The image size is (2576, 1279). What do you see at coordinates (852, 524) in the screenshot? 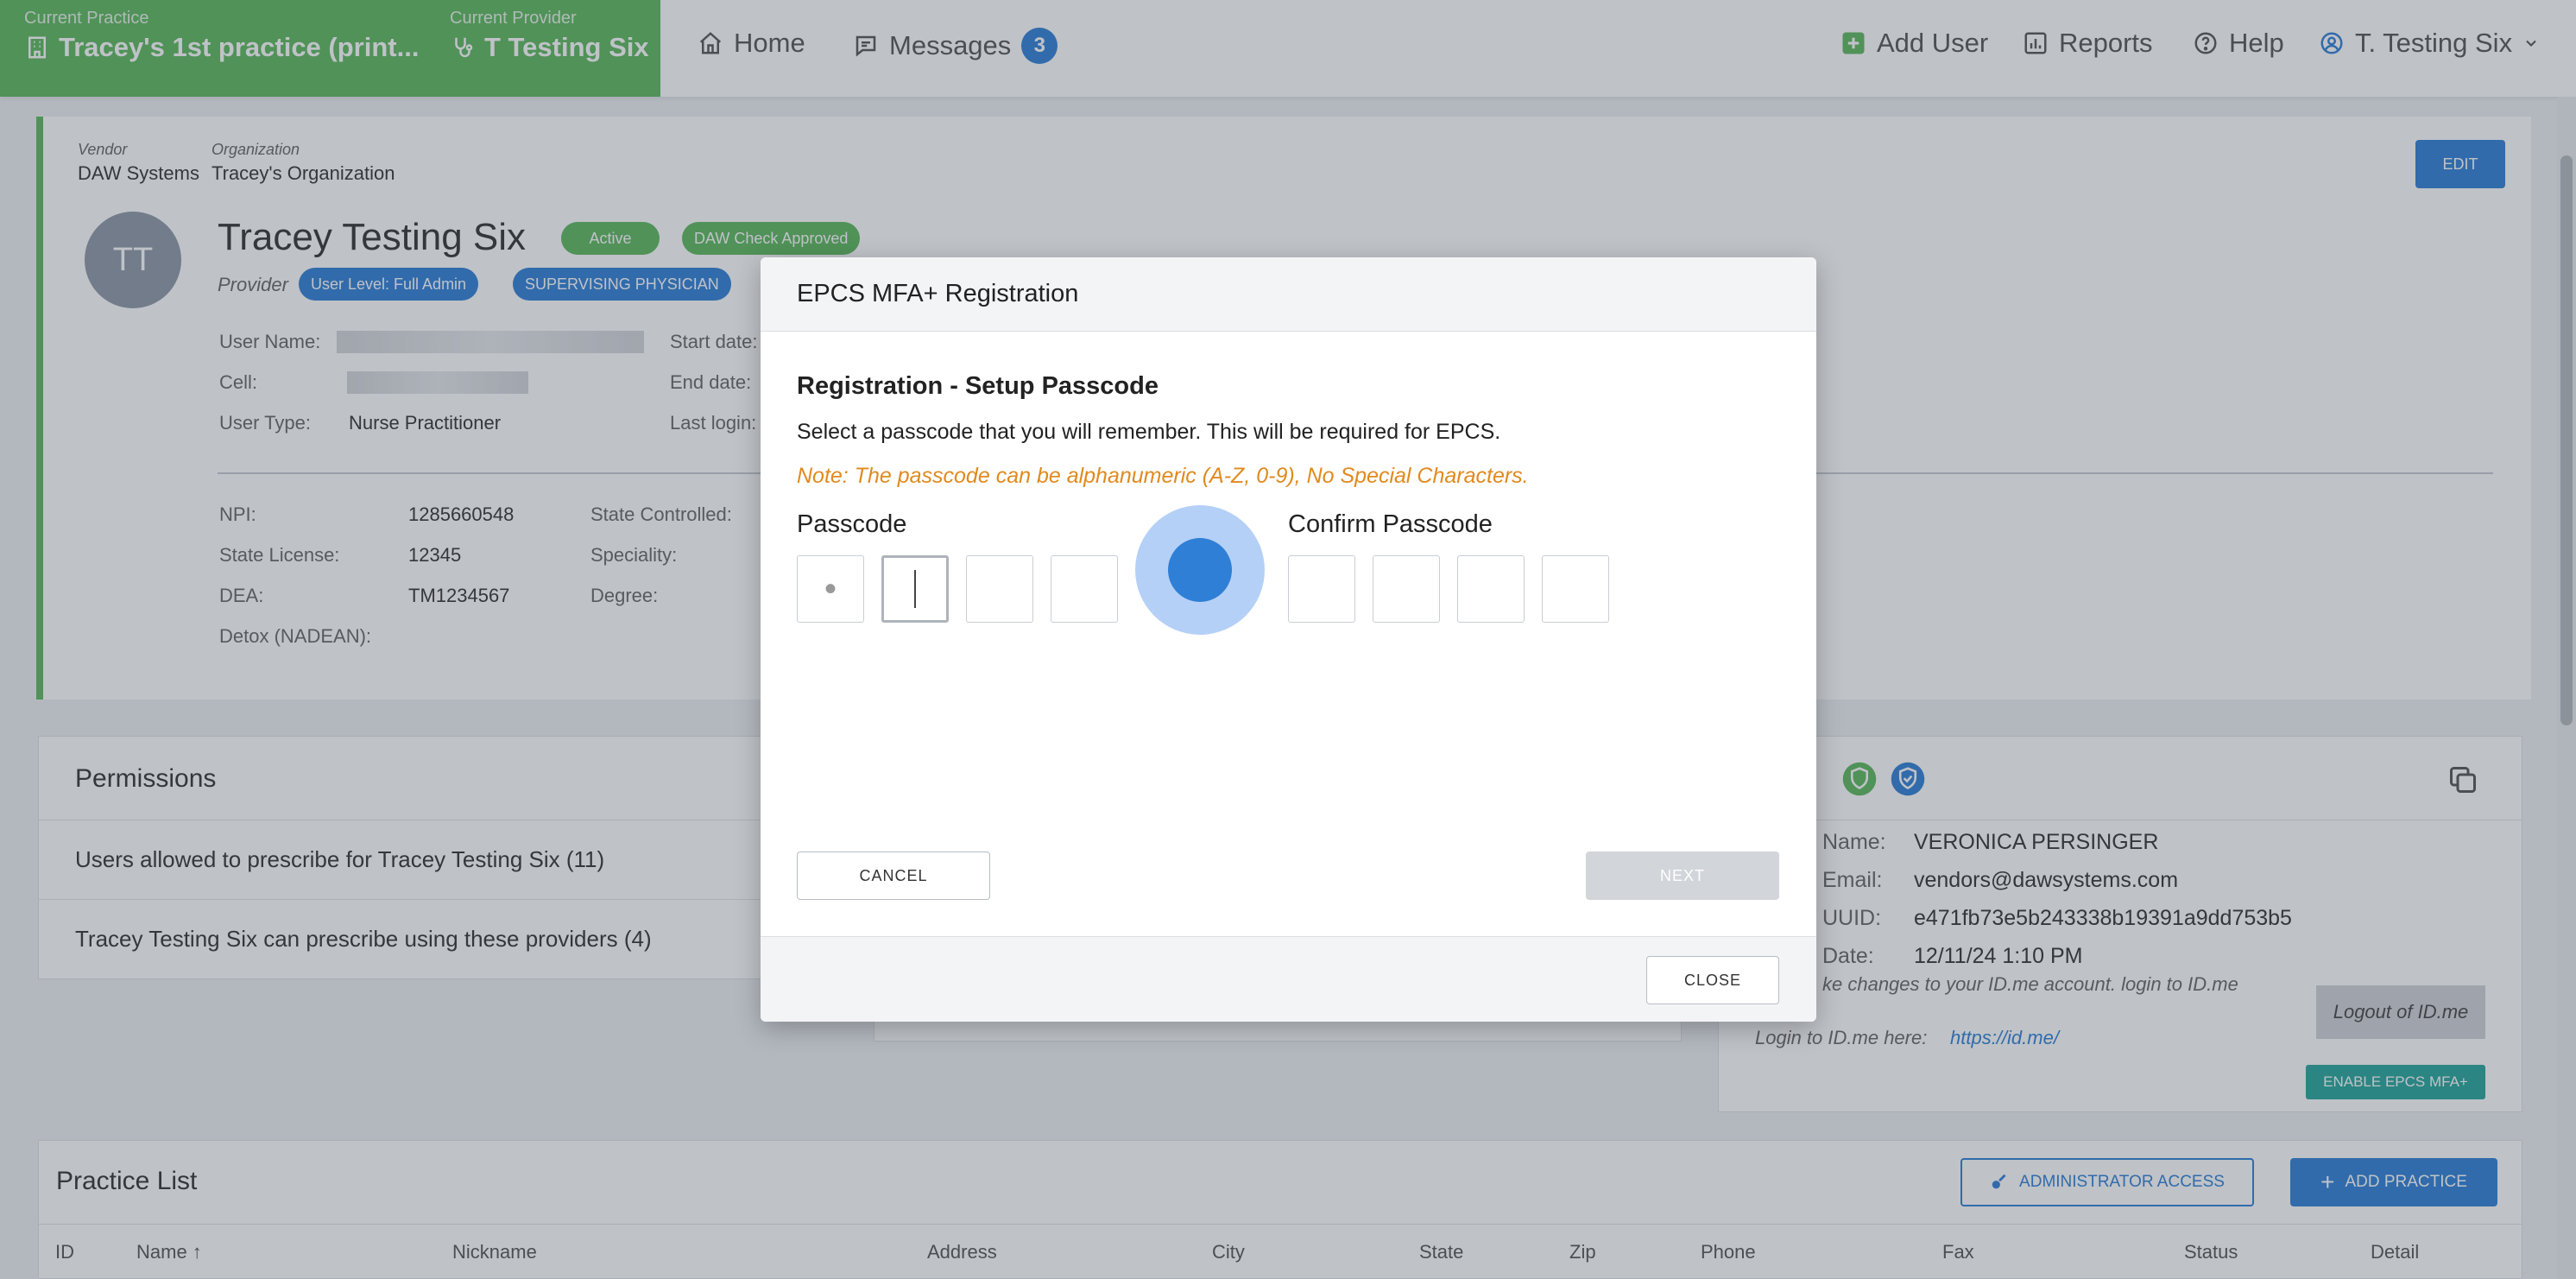
I see `passcode-label: Passcode` at bounding box center [852, 524].